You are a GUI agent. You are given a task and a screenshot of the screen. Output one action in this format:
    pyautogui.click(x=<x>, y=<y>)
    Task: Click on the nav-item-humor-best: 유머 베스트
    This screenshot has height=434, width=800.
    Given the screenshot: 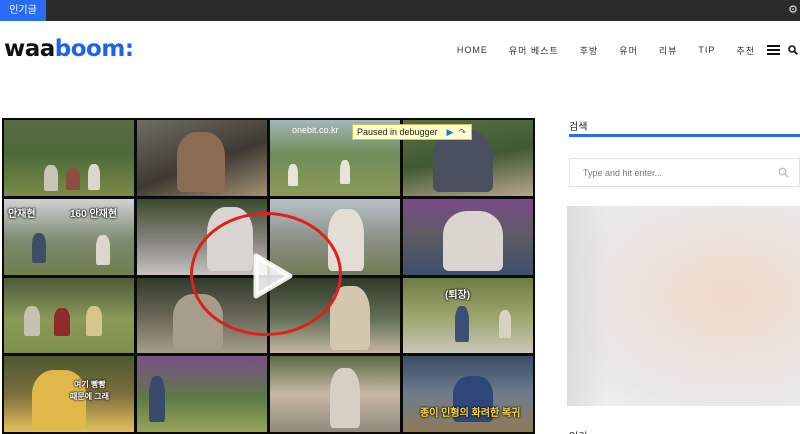 What is the action you would take?
    pyautogui.click(x=534, y=50)
    